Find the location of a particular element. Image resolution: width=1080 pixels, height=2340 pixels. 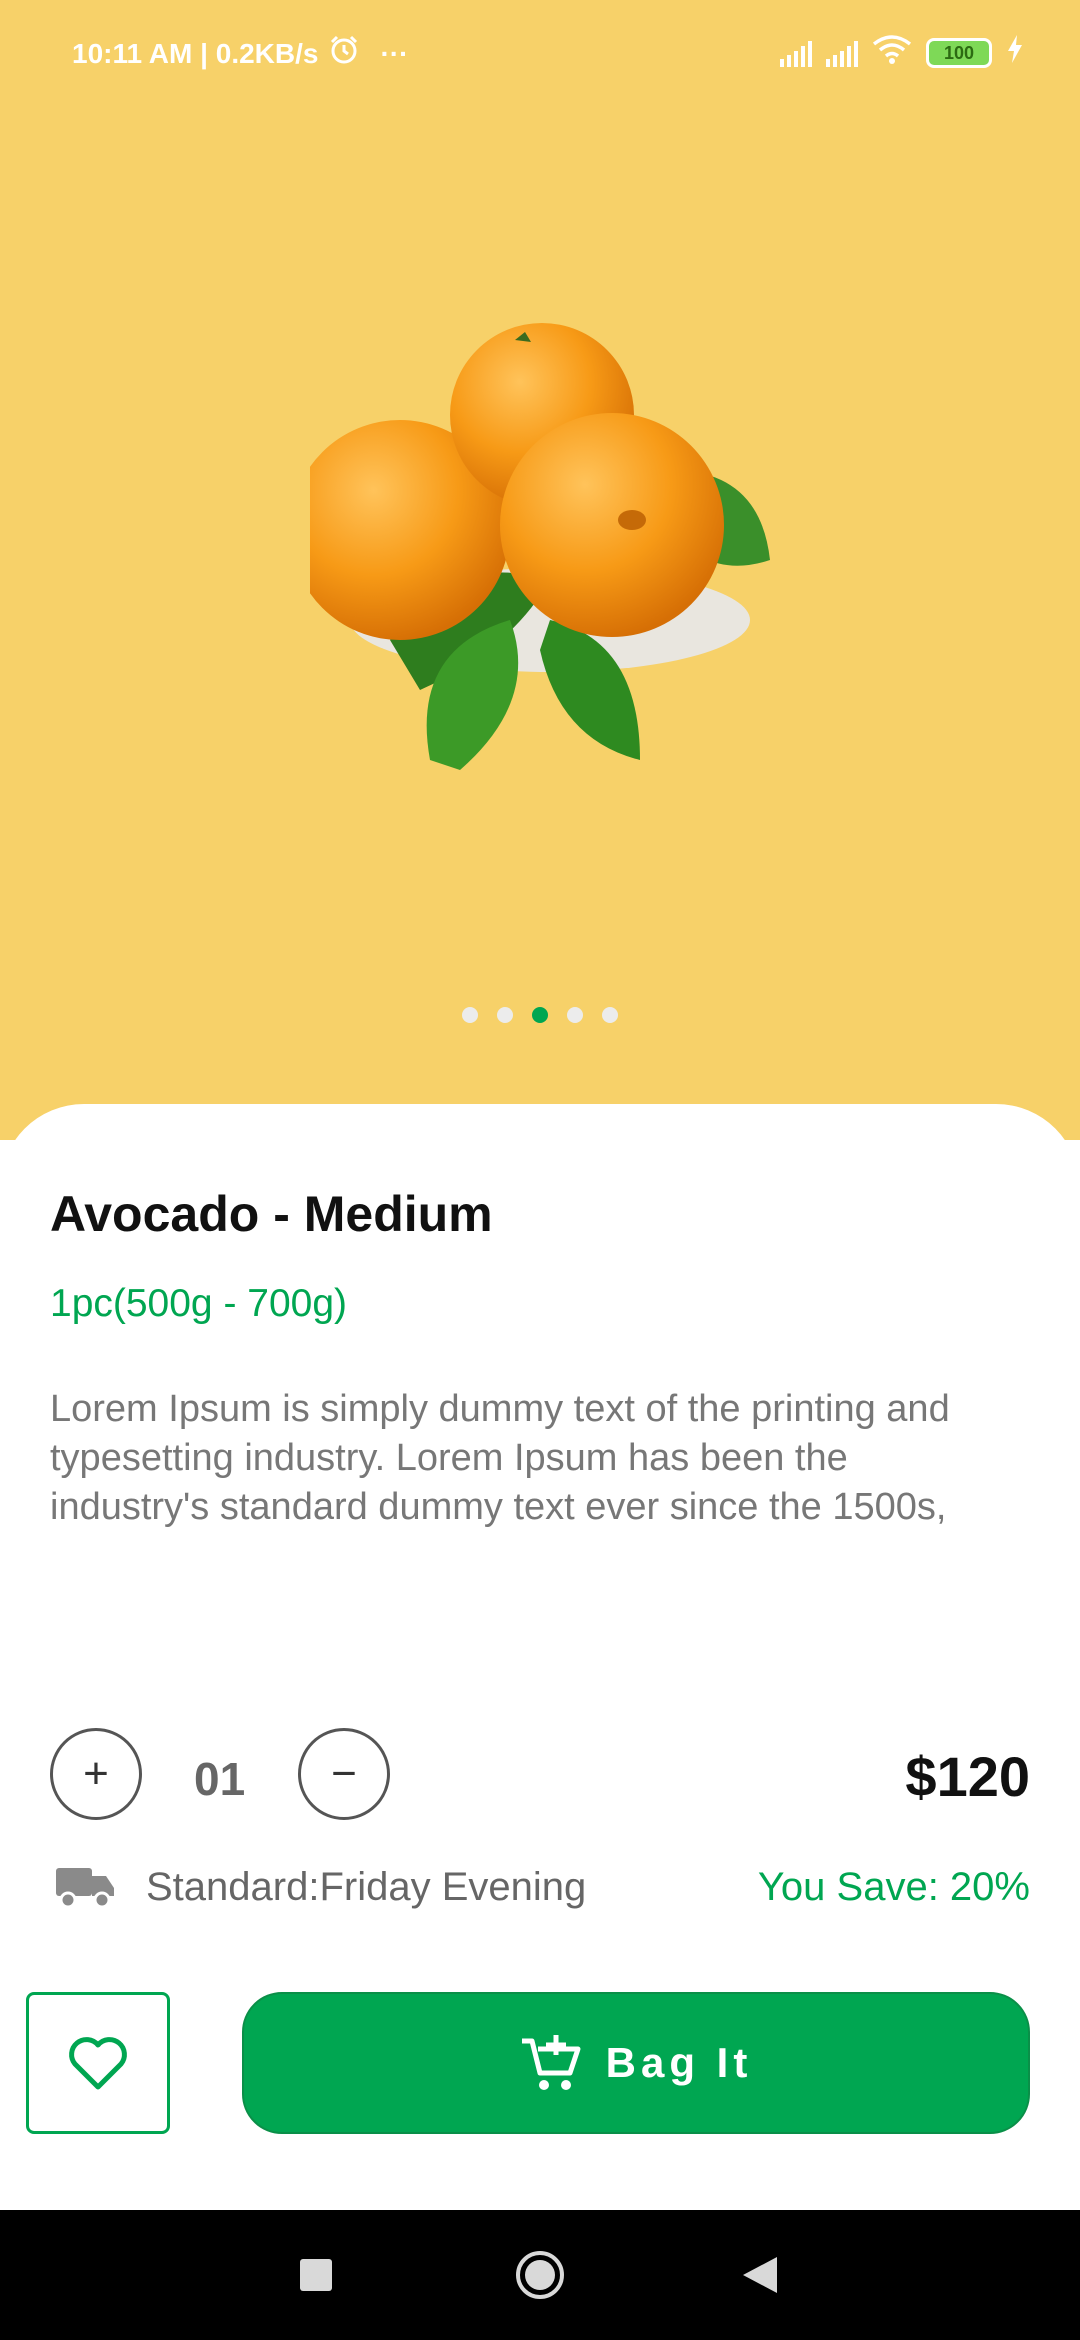

charging-icon is located at coordinates (1015, 52).